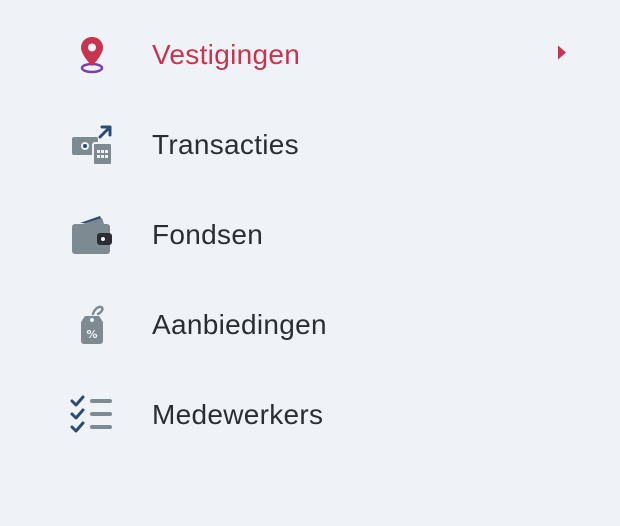 Image resolution: width=620 pixels, height=526 pixels. What do you see at coordinates (226, 54) in the screenshot?
I see `menu-item-label: Vestigingen` at bounding box center [226, 54].